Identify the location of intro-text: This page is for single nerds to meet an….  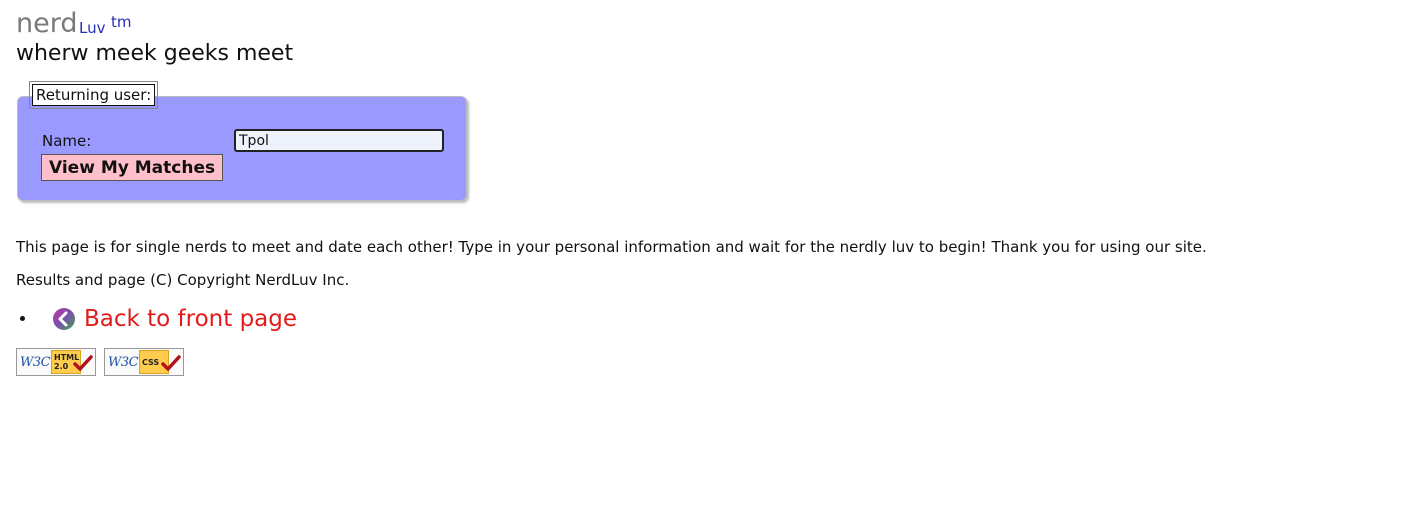
(611, 247).